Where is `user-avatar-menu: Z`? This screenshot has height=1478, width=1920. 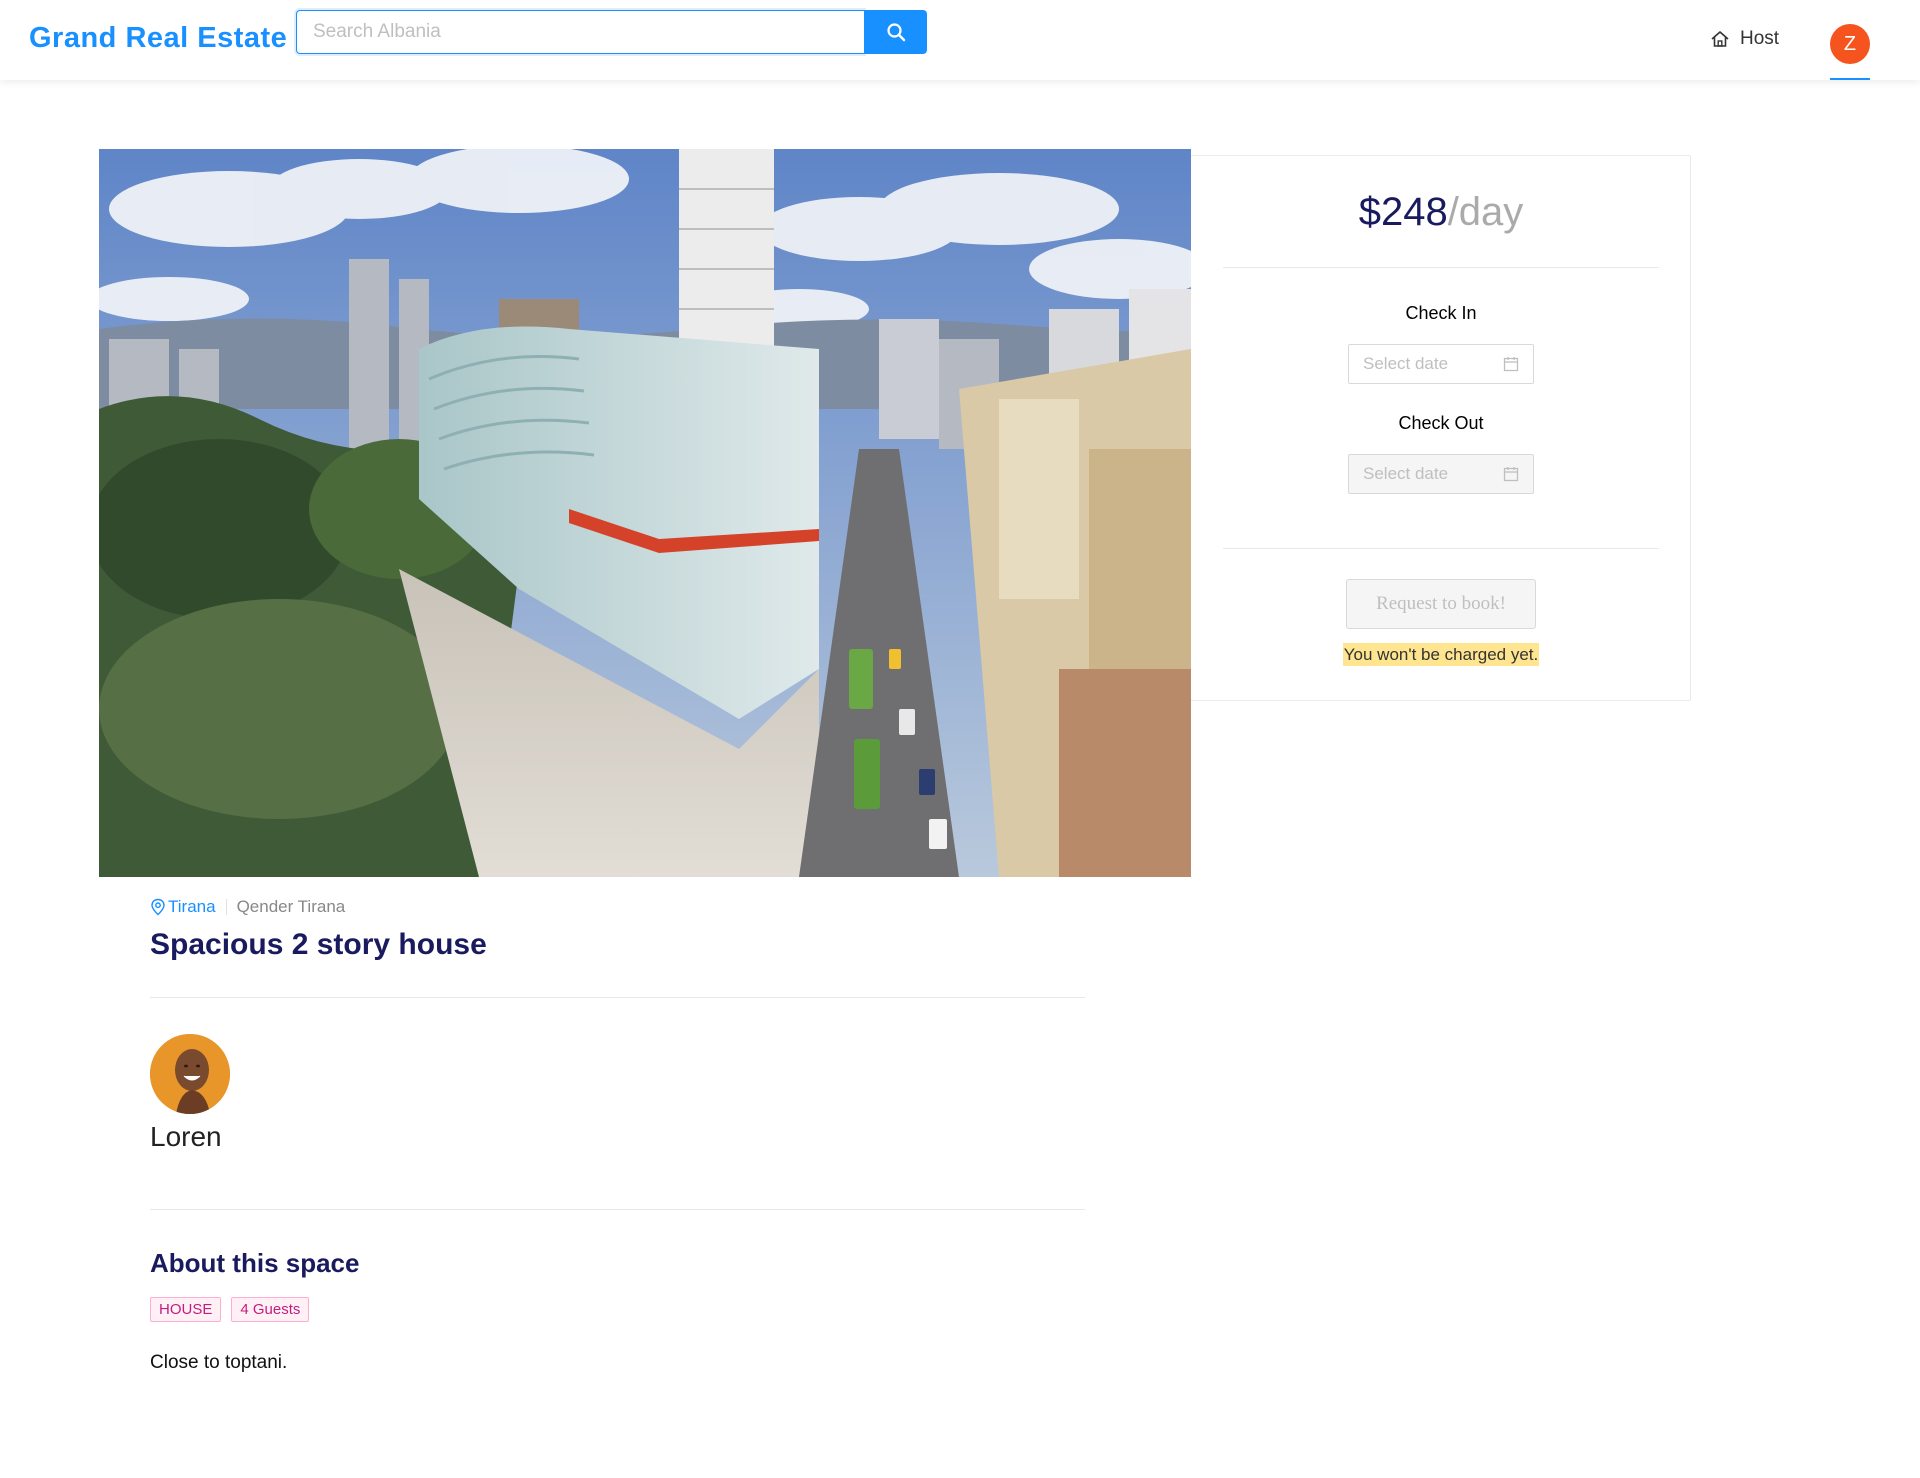
user-avatar-menu: Z is located at coordinates (1850, 44).